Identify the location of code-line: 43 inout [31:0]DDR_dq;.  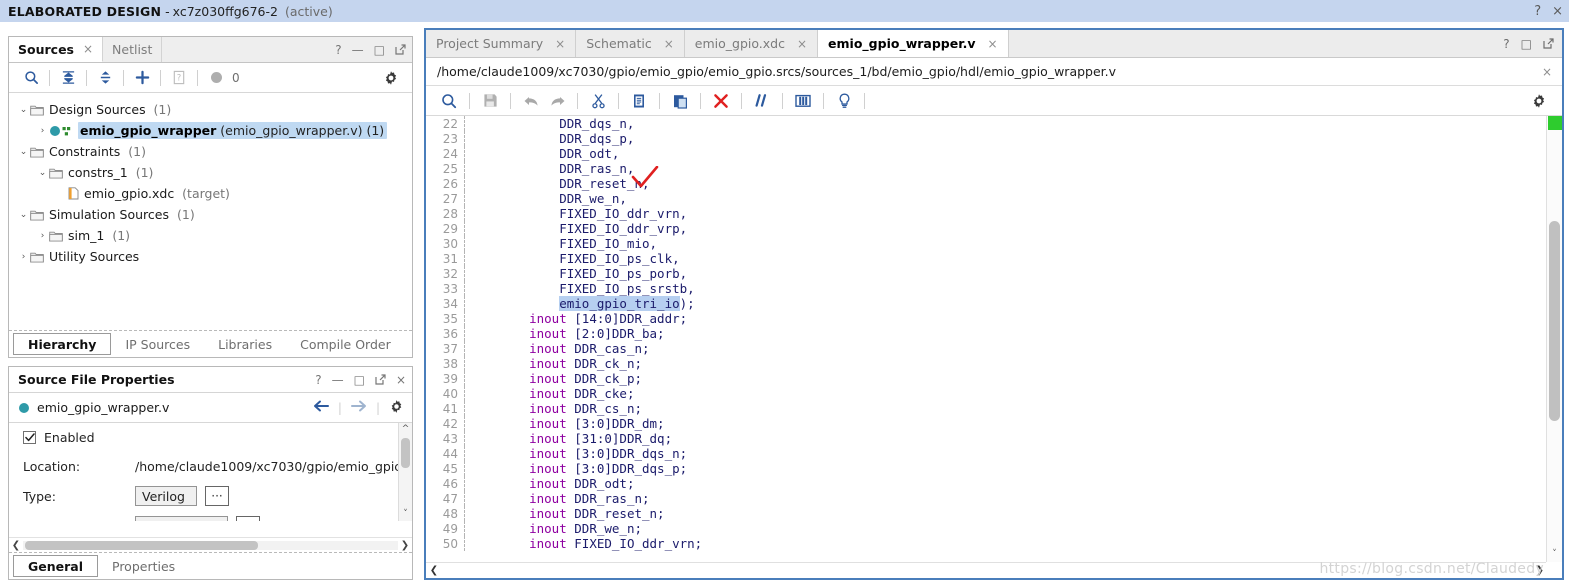
(986, 438).